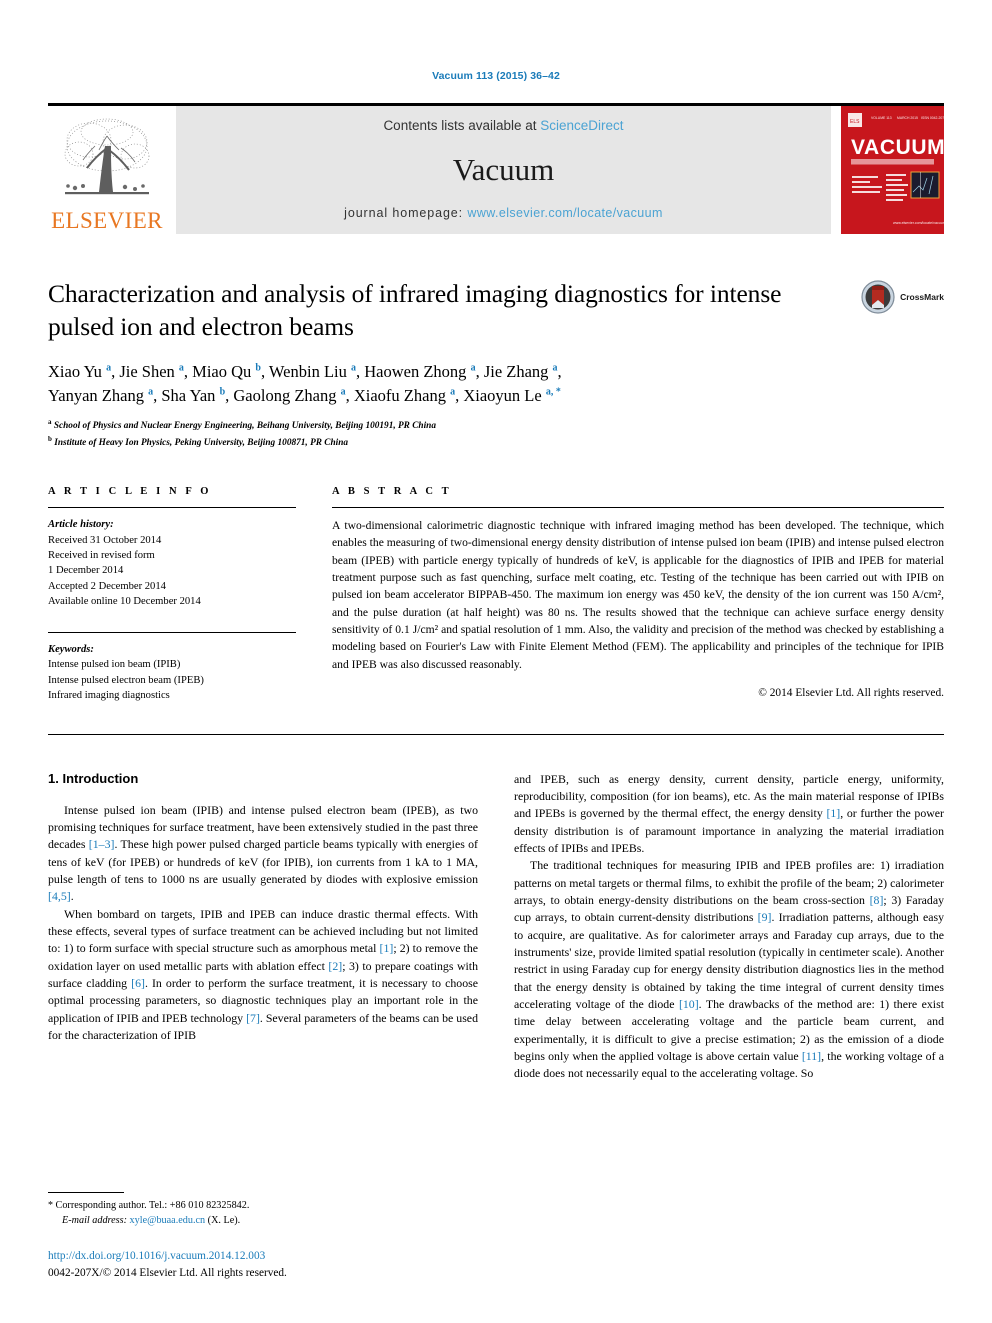 The width and height of the screenshot is (992, 1323). I want to click on journal-homepage-link: www.elsevier.com/locate/vacuum, so click(564, 213).